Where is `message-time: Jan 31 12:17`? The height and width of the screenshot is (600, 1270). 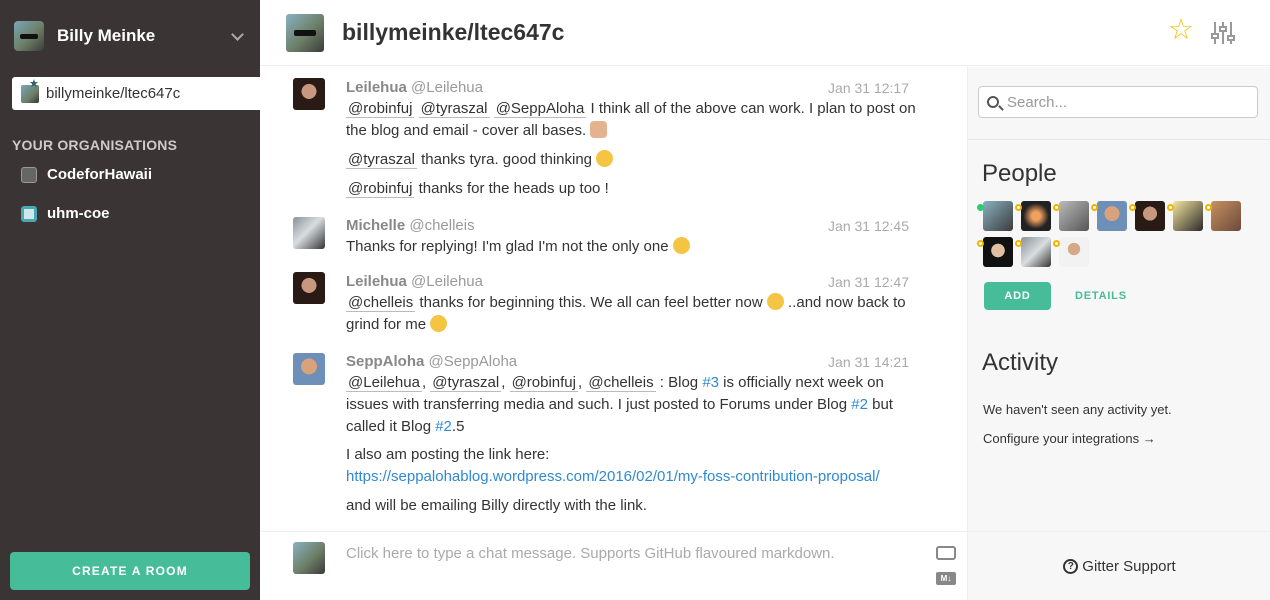 message-time: Jan 31 12:17 is located at coordinates (868, 88).